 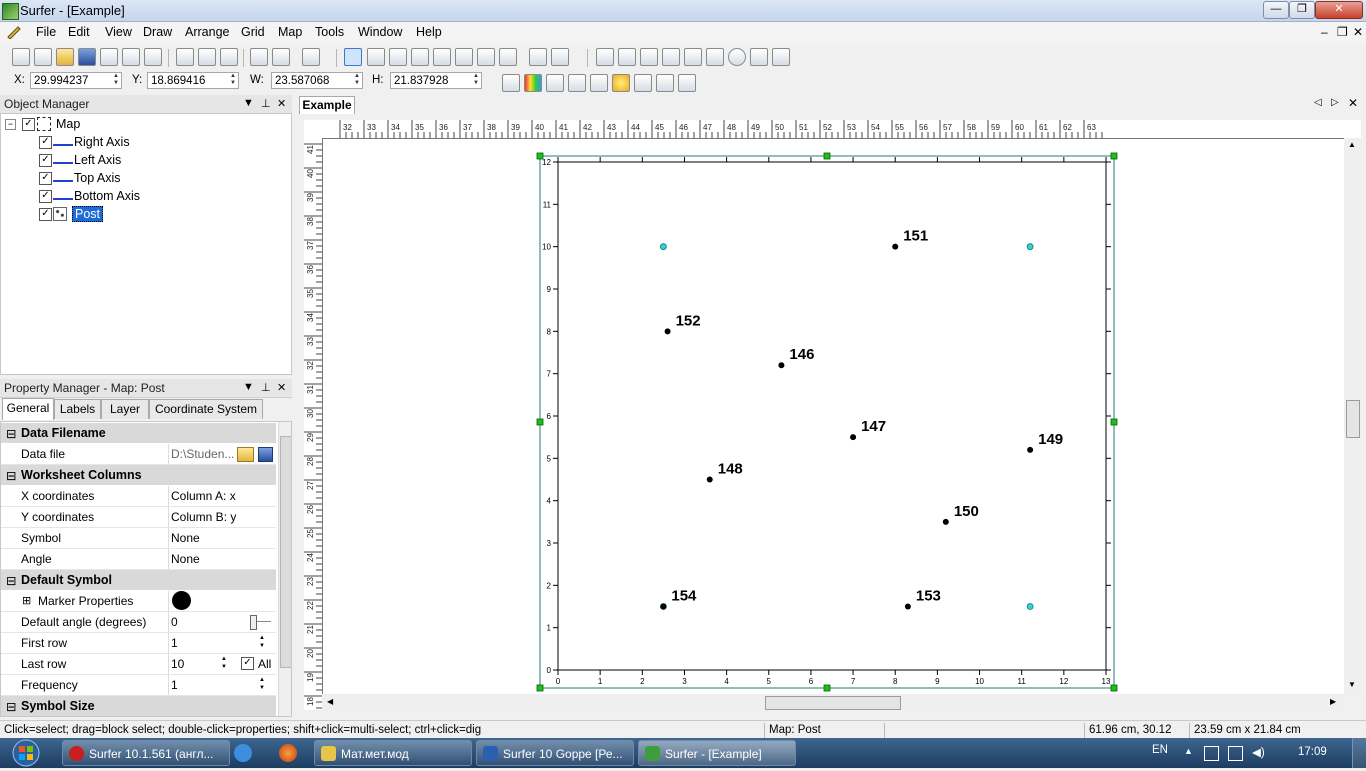 What do you see at coordinates (138, 559) in the screenshot?
I see `prop-angle: Angle None` at bounding box center [138, 559].